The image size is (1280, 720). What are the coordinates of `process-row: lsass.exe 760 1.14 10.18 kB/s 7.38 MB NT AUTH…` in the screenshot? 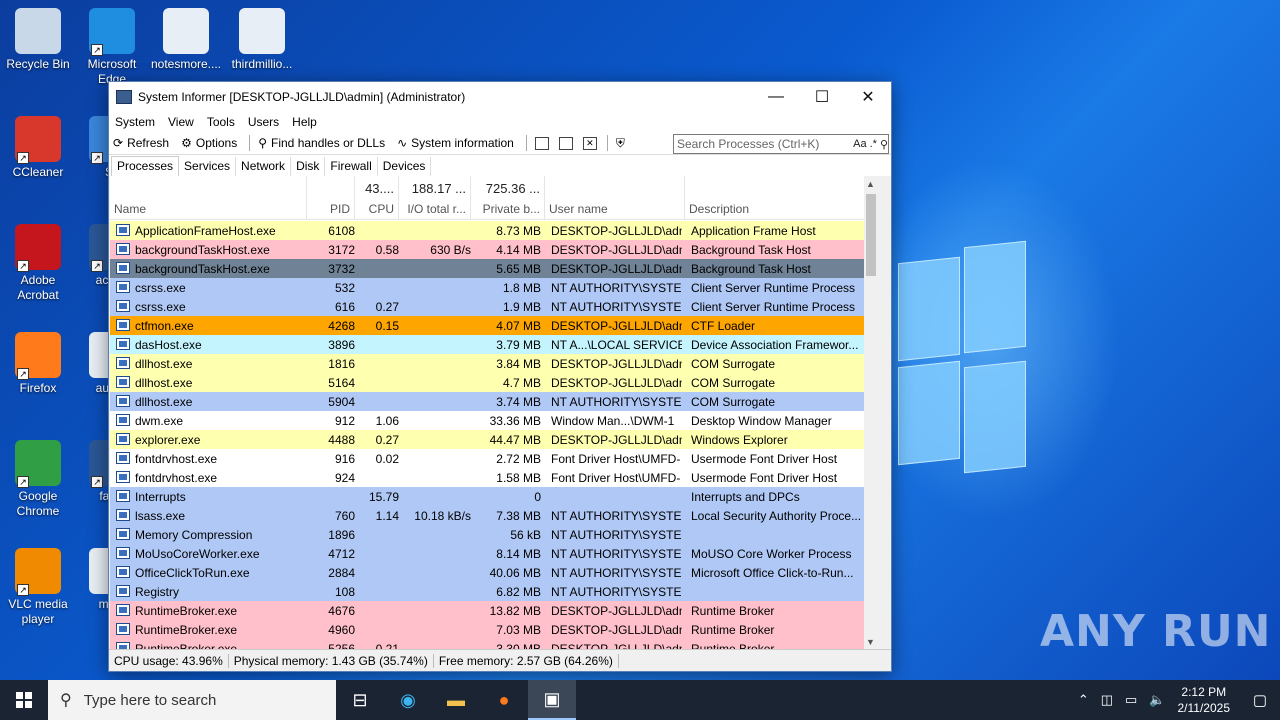 It's located at (487, 515).